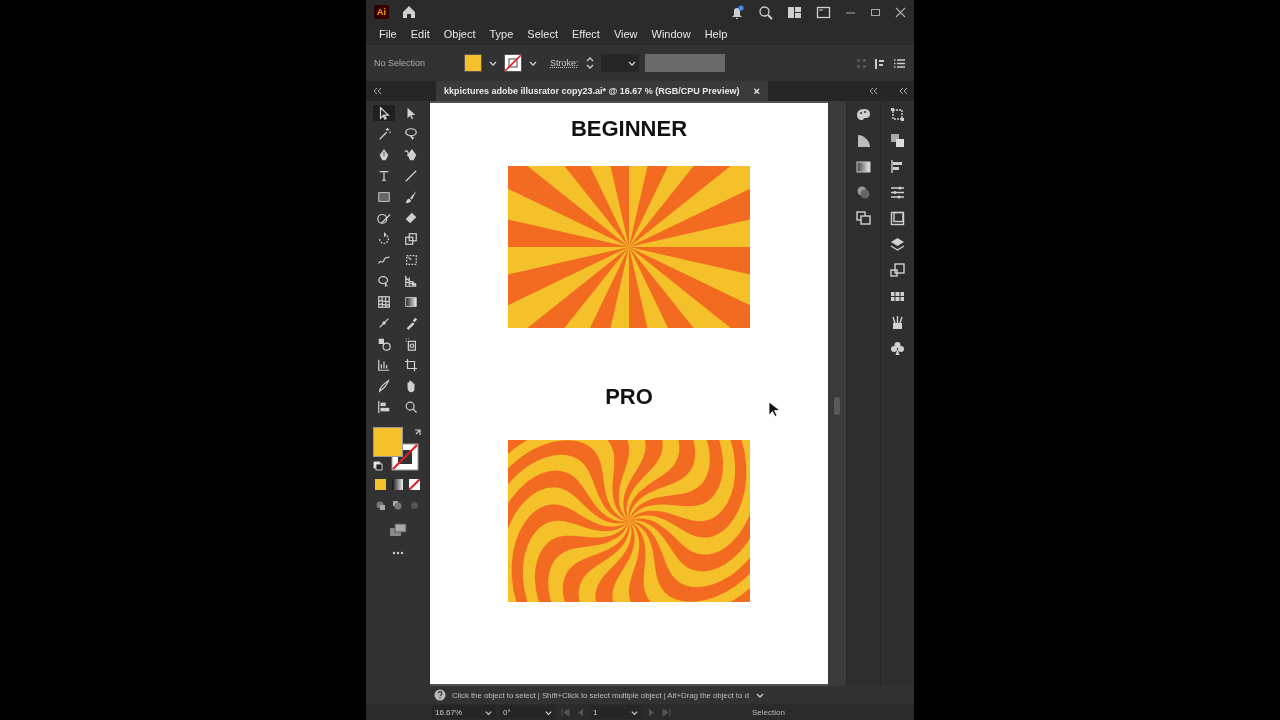  I want to click on stroke-weight-field, so click(619, 63).